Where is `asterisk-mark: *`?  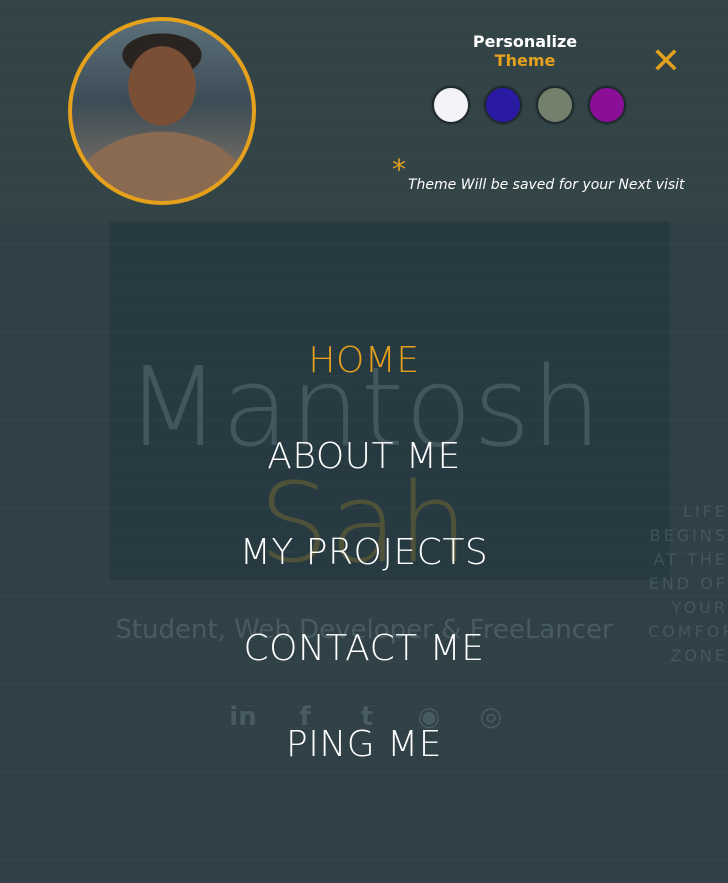
asterisk-mark: * is located at coordinates (399, 169).